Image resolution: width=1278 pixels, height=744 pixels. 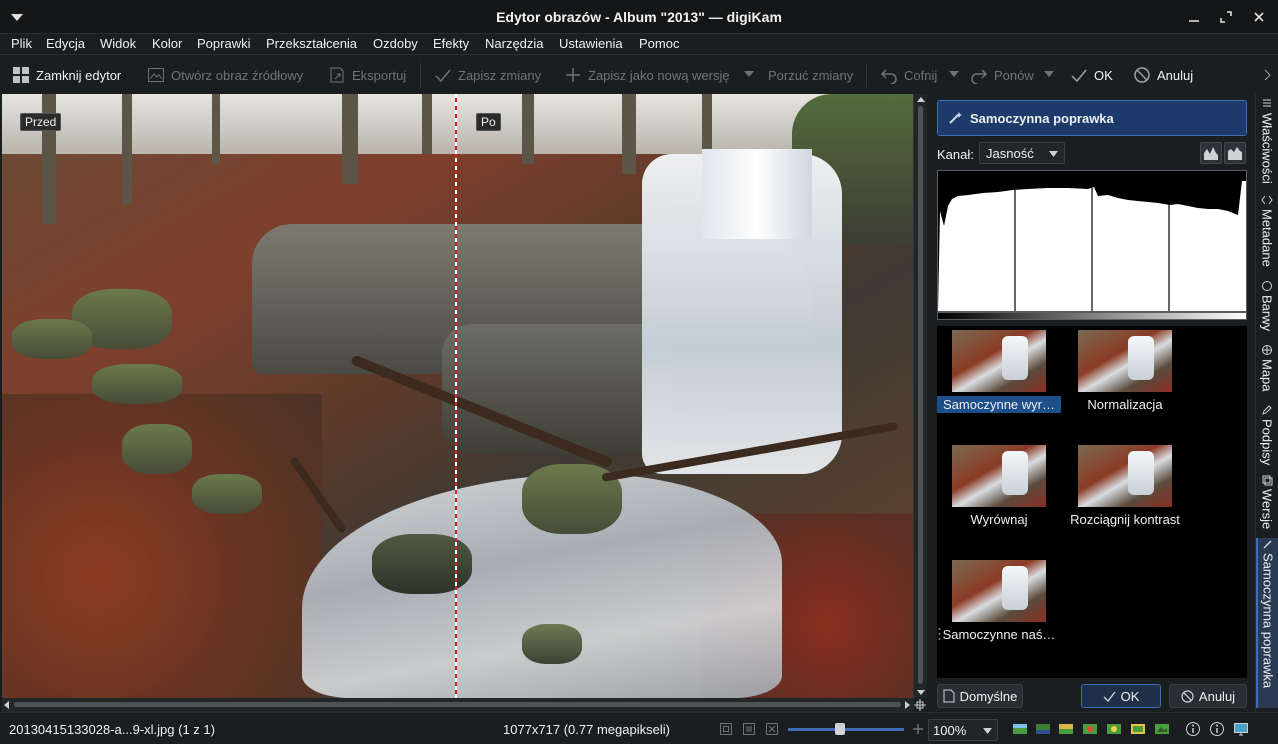 What do you see at coordinates (311, 43) in the screenshot?
I see `menu-przeksztalcenia: Przekształcenia` at bounding box center [311, 43].